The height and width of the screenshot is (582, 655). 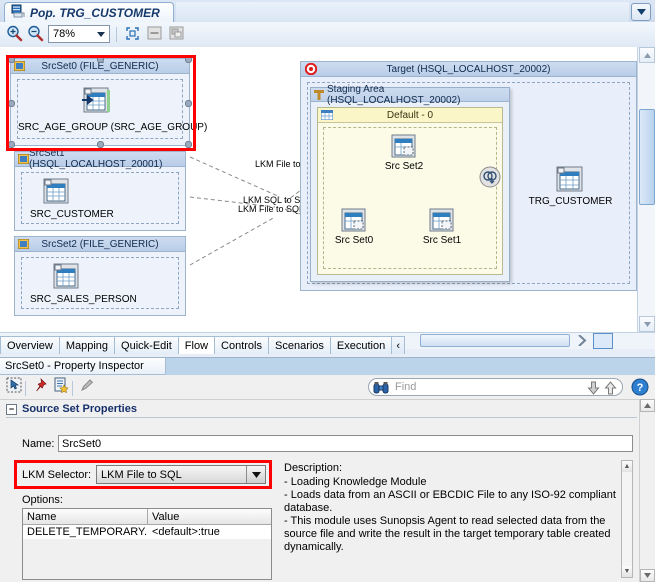 I want to click on chevron-down-icon, so click(x=641, y=12).